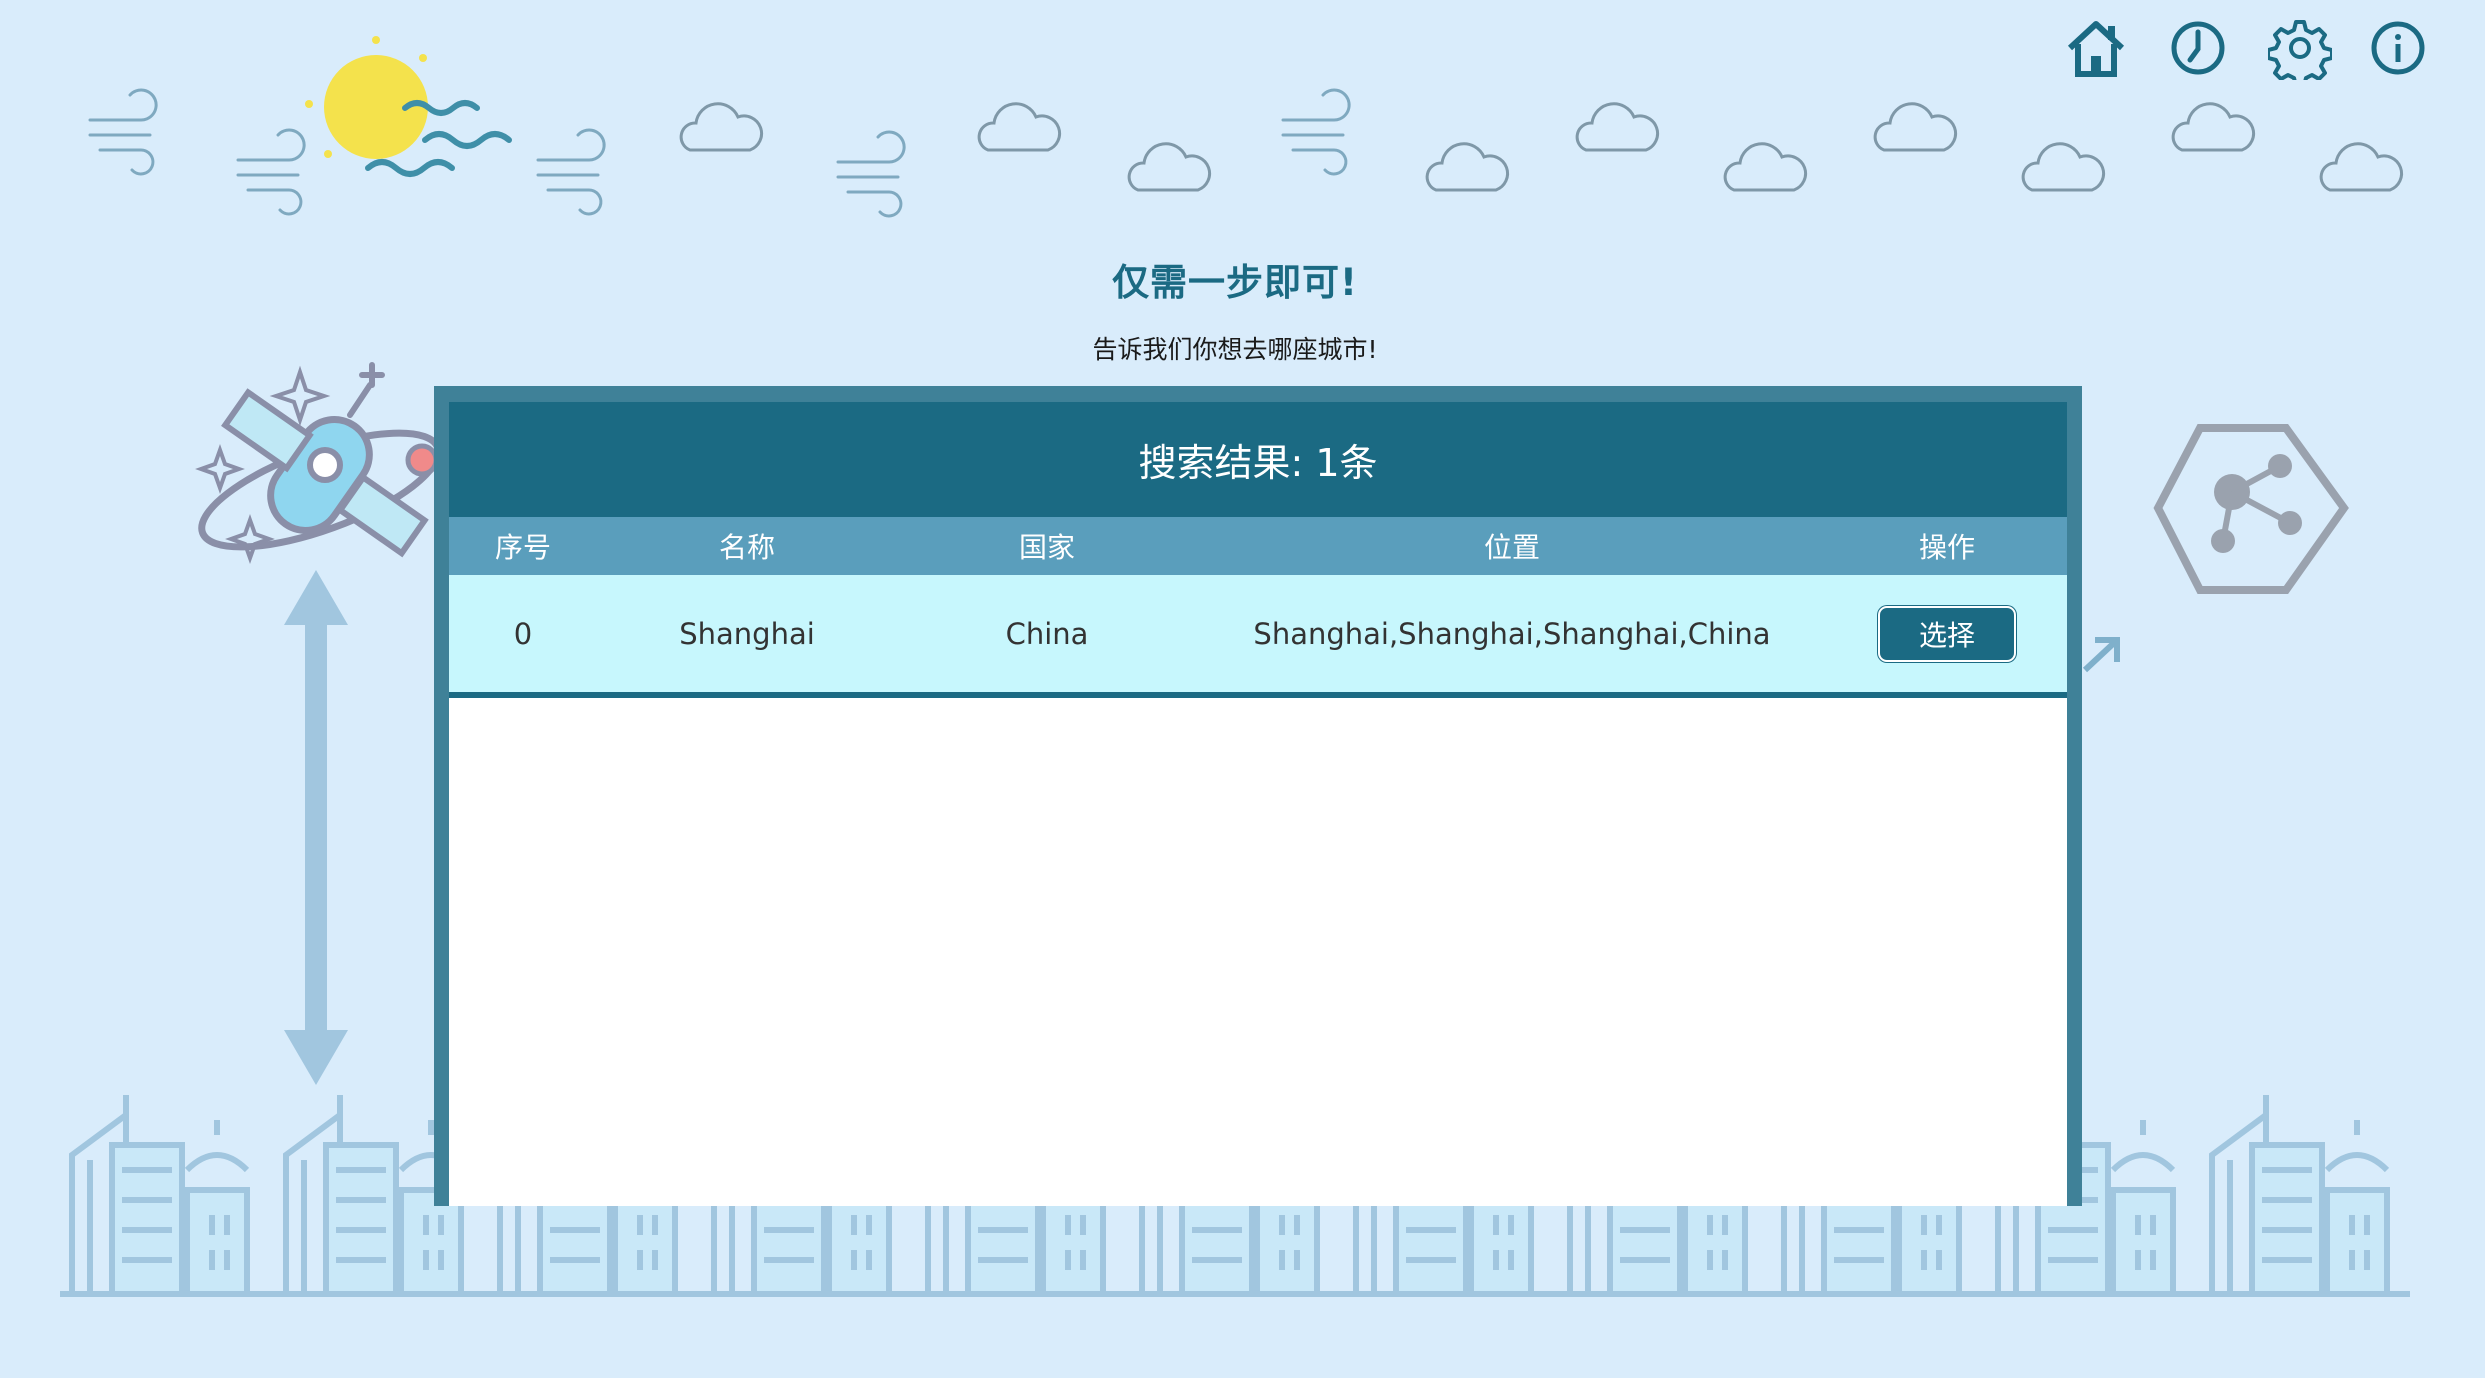 The width and height of the screenshot is (2485, 1378). Describe the element at coordinates (1258, 546) in the screenshot. I see `results-table-header: 序号 名称 国家 位置 操作` at that location.